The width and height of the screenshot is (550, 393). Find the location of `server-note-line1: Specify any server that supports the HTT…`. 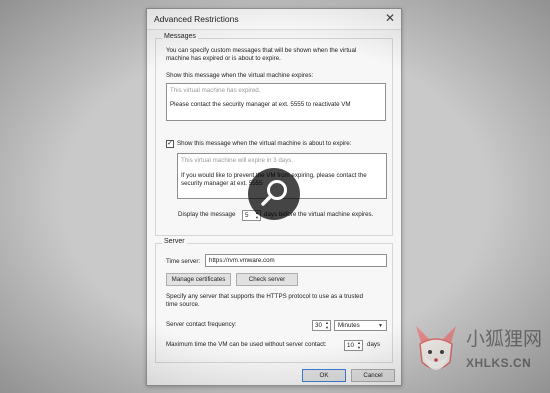

server-note-line1: Specify any server that supports the HTT… is located at coordinates (265, 296).